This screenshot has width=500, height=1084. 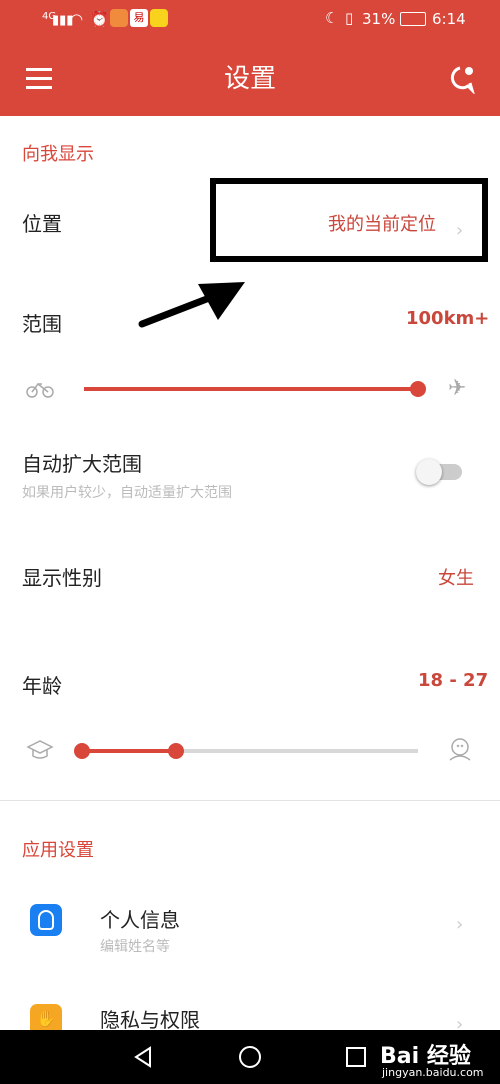 I want to click on wifi-icon: ◠, so click(x=77, y=19).